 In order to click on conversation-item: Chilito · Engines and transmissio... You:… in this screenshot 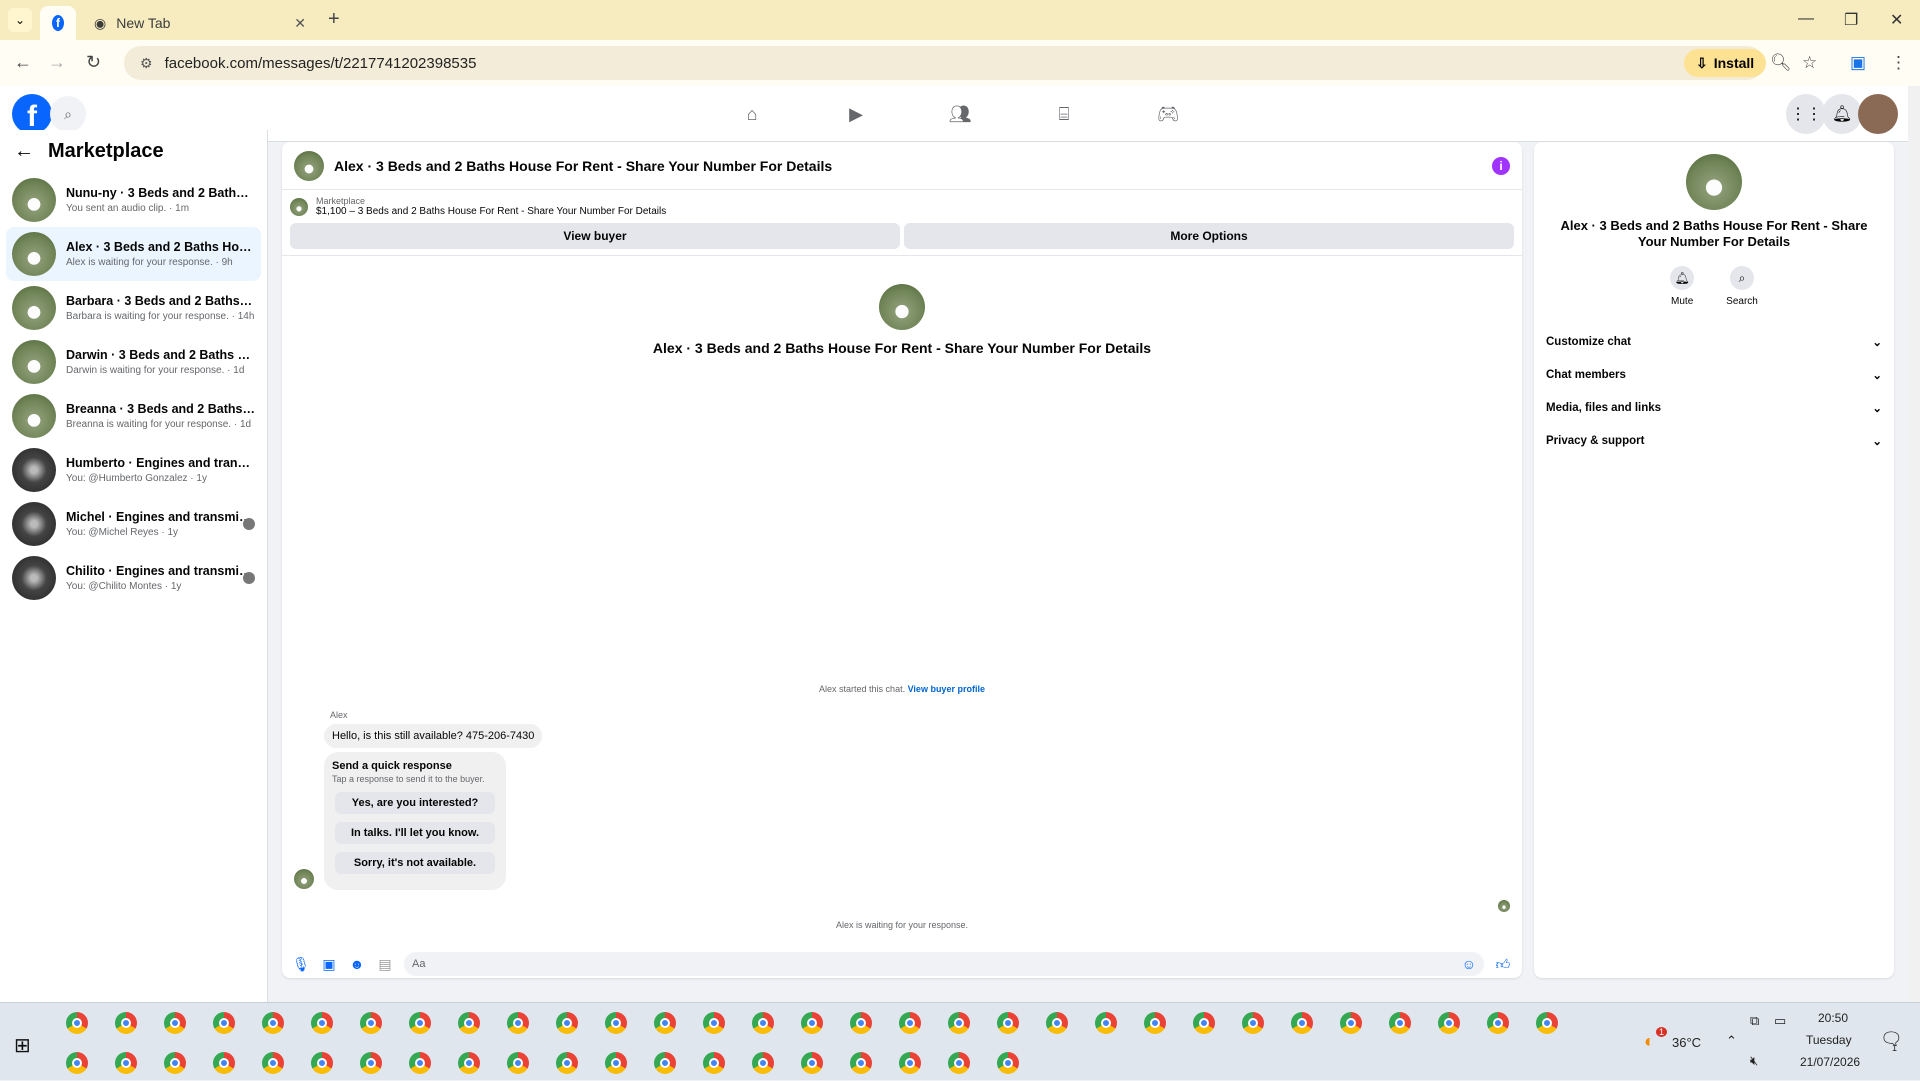, I will do `click(133, 578)`.